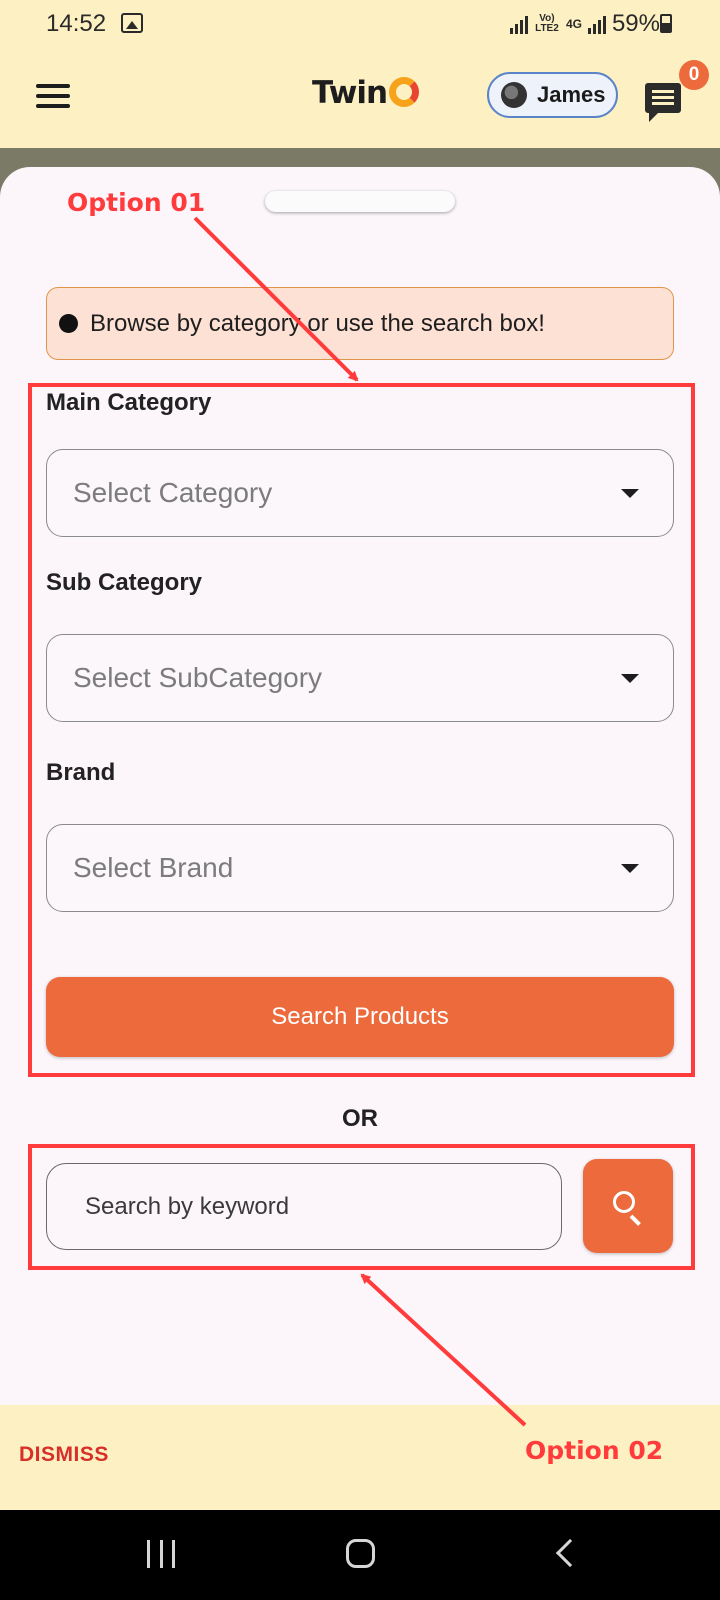 This screenshot has width=720, height=1600. What do you see at coordinates (694, 75) in the screenshot?
I see `notification-badge: 0` at bounding box center [694, 75].